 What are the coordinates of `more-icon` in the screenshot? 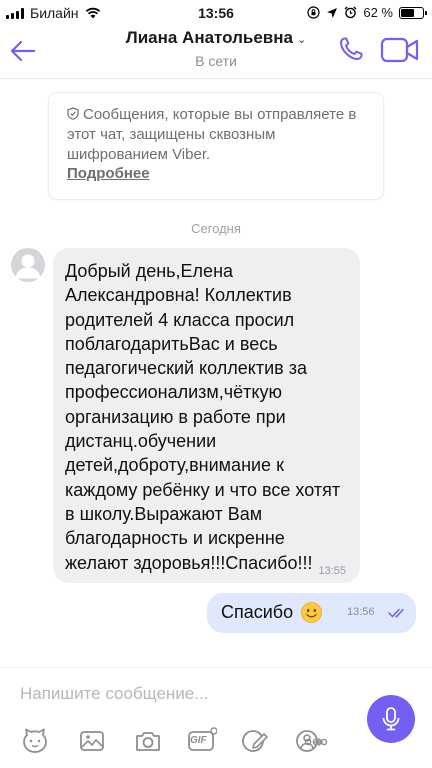 It's located at (316, 742).